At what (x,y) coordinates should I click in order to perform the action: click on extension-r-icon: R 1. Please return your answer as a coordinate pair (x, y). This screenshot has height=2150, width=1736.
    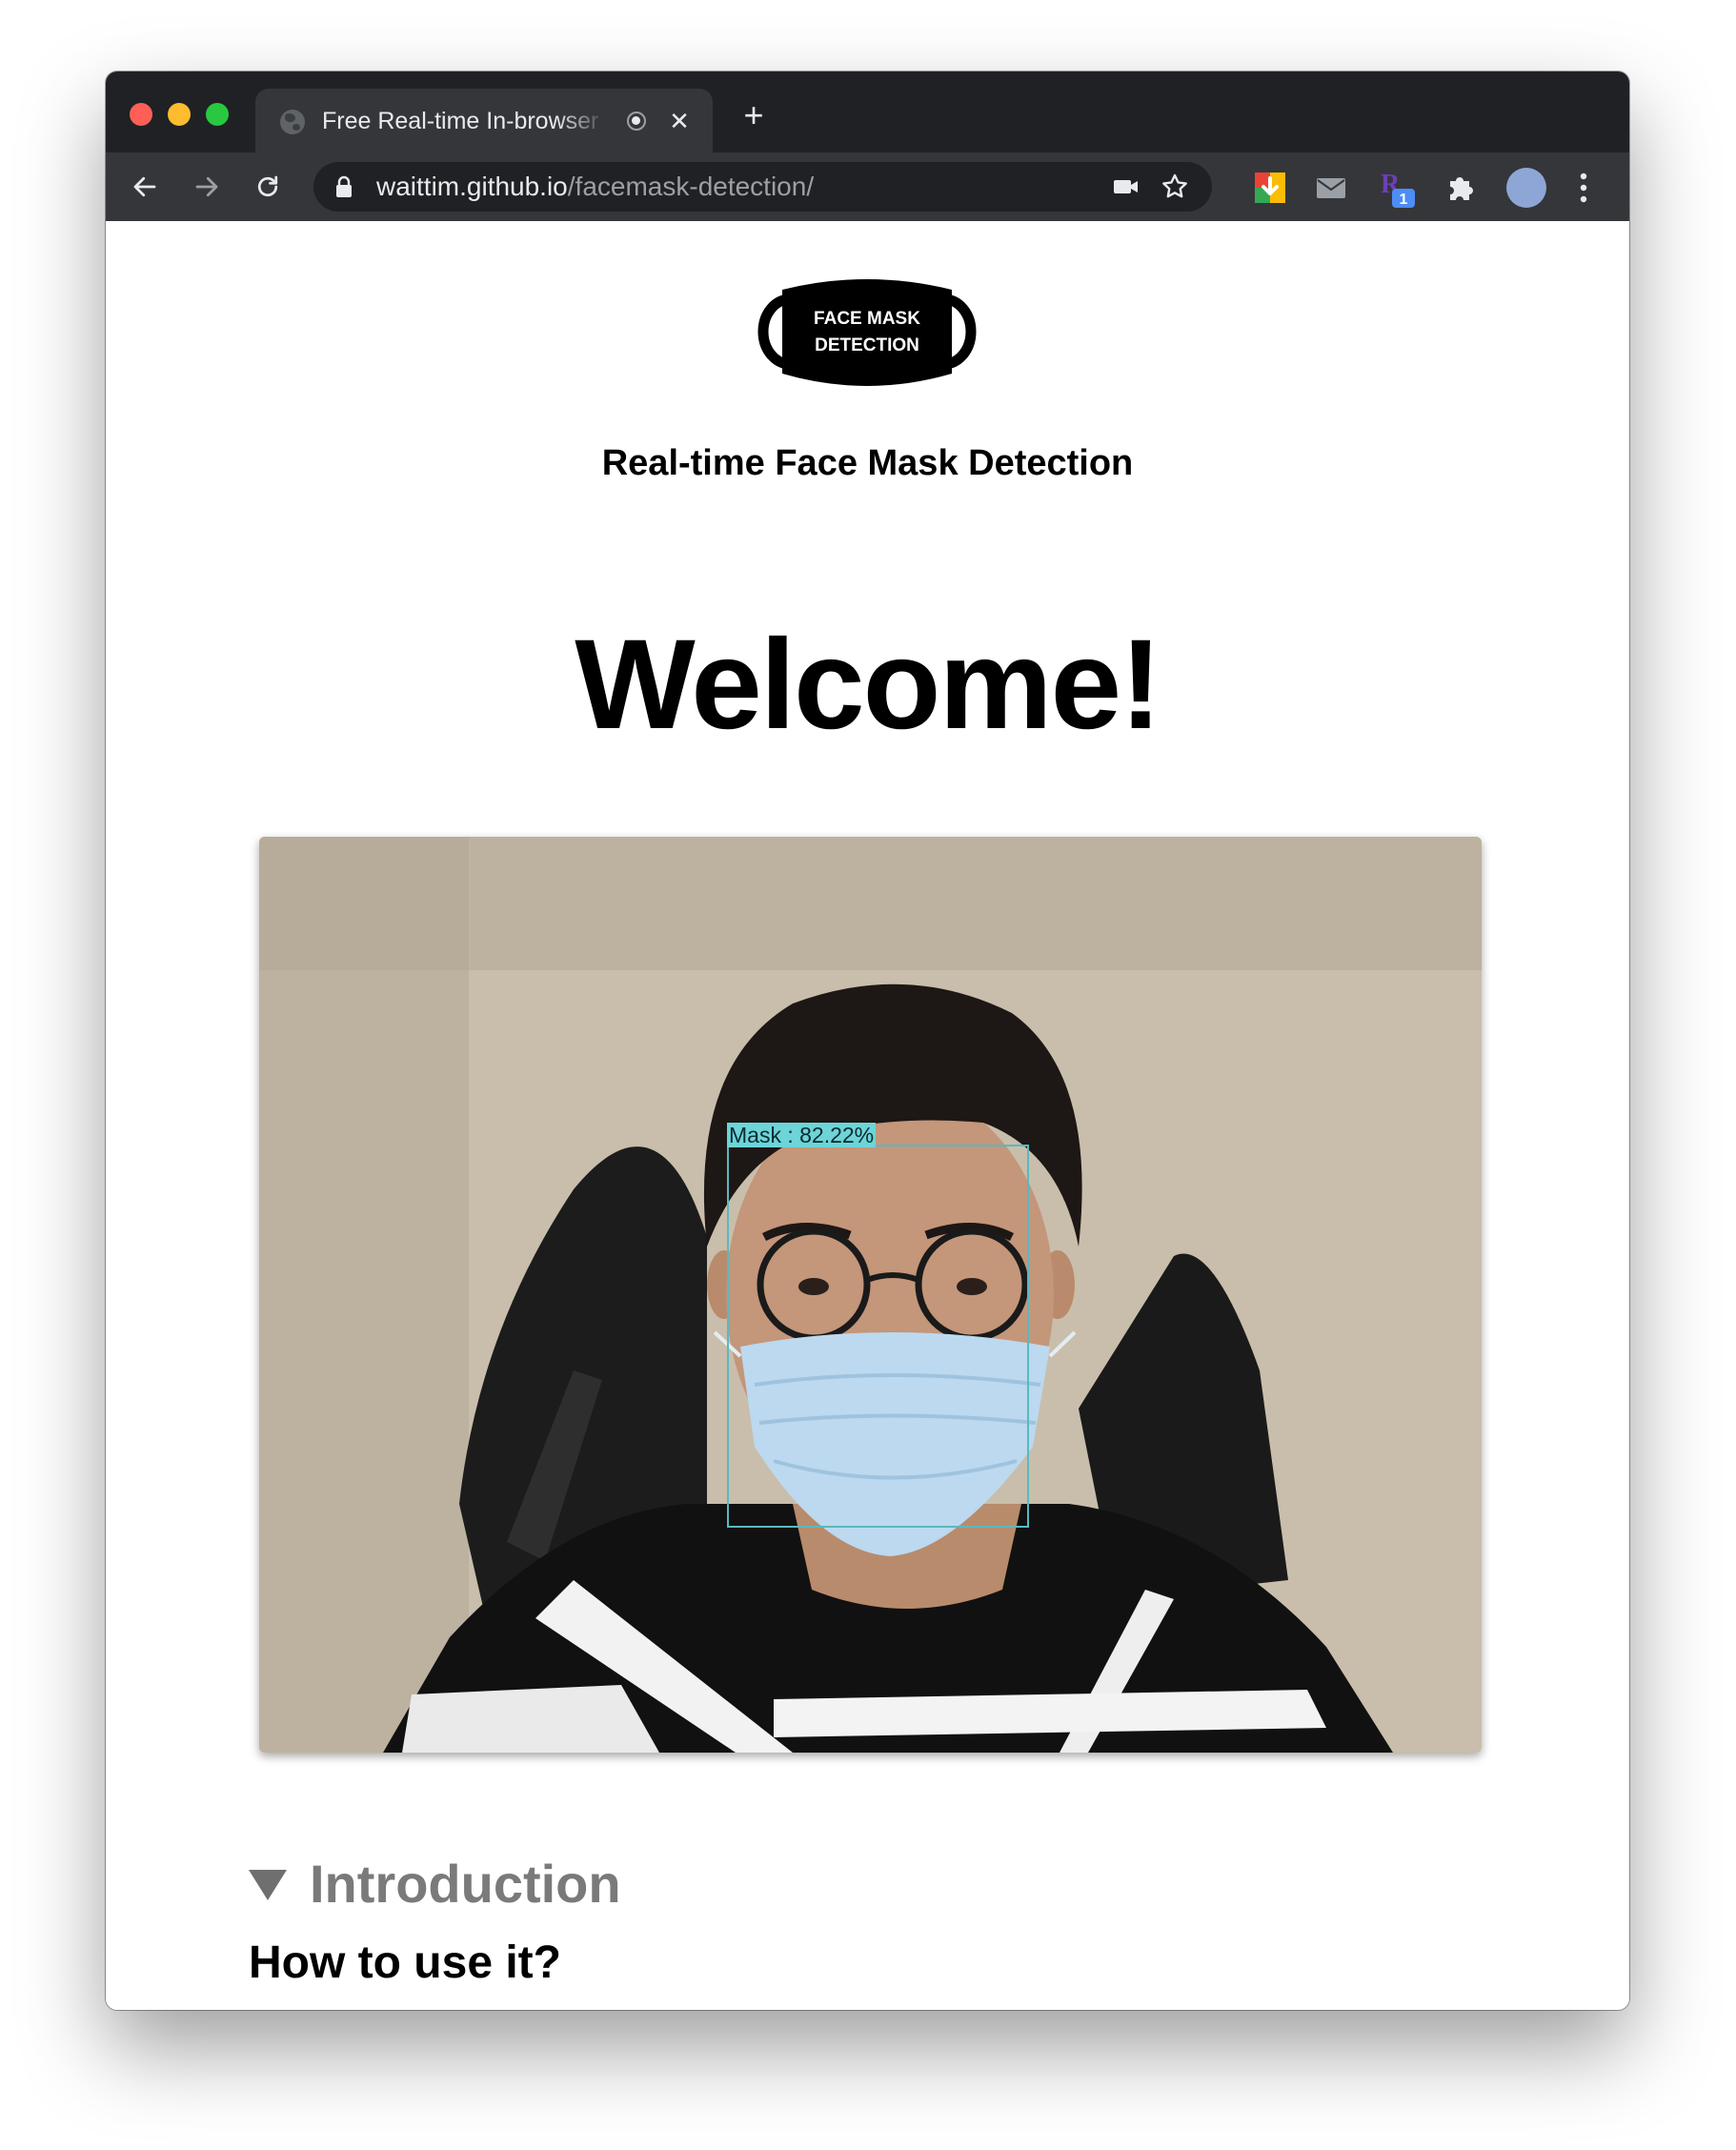
    Looking at the image, I should click on (1398, 189).